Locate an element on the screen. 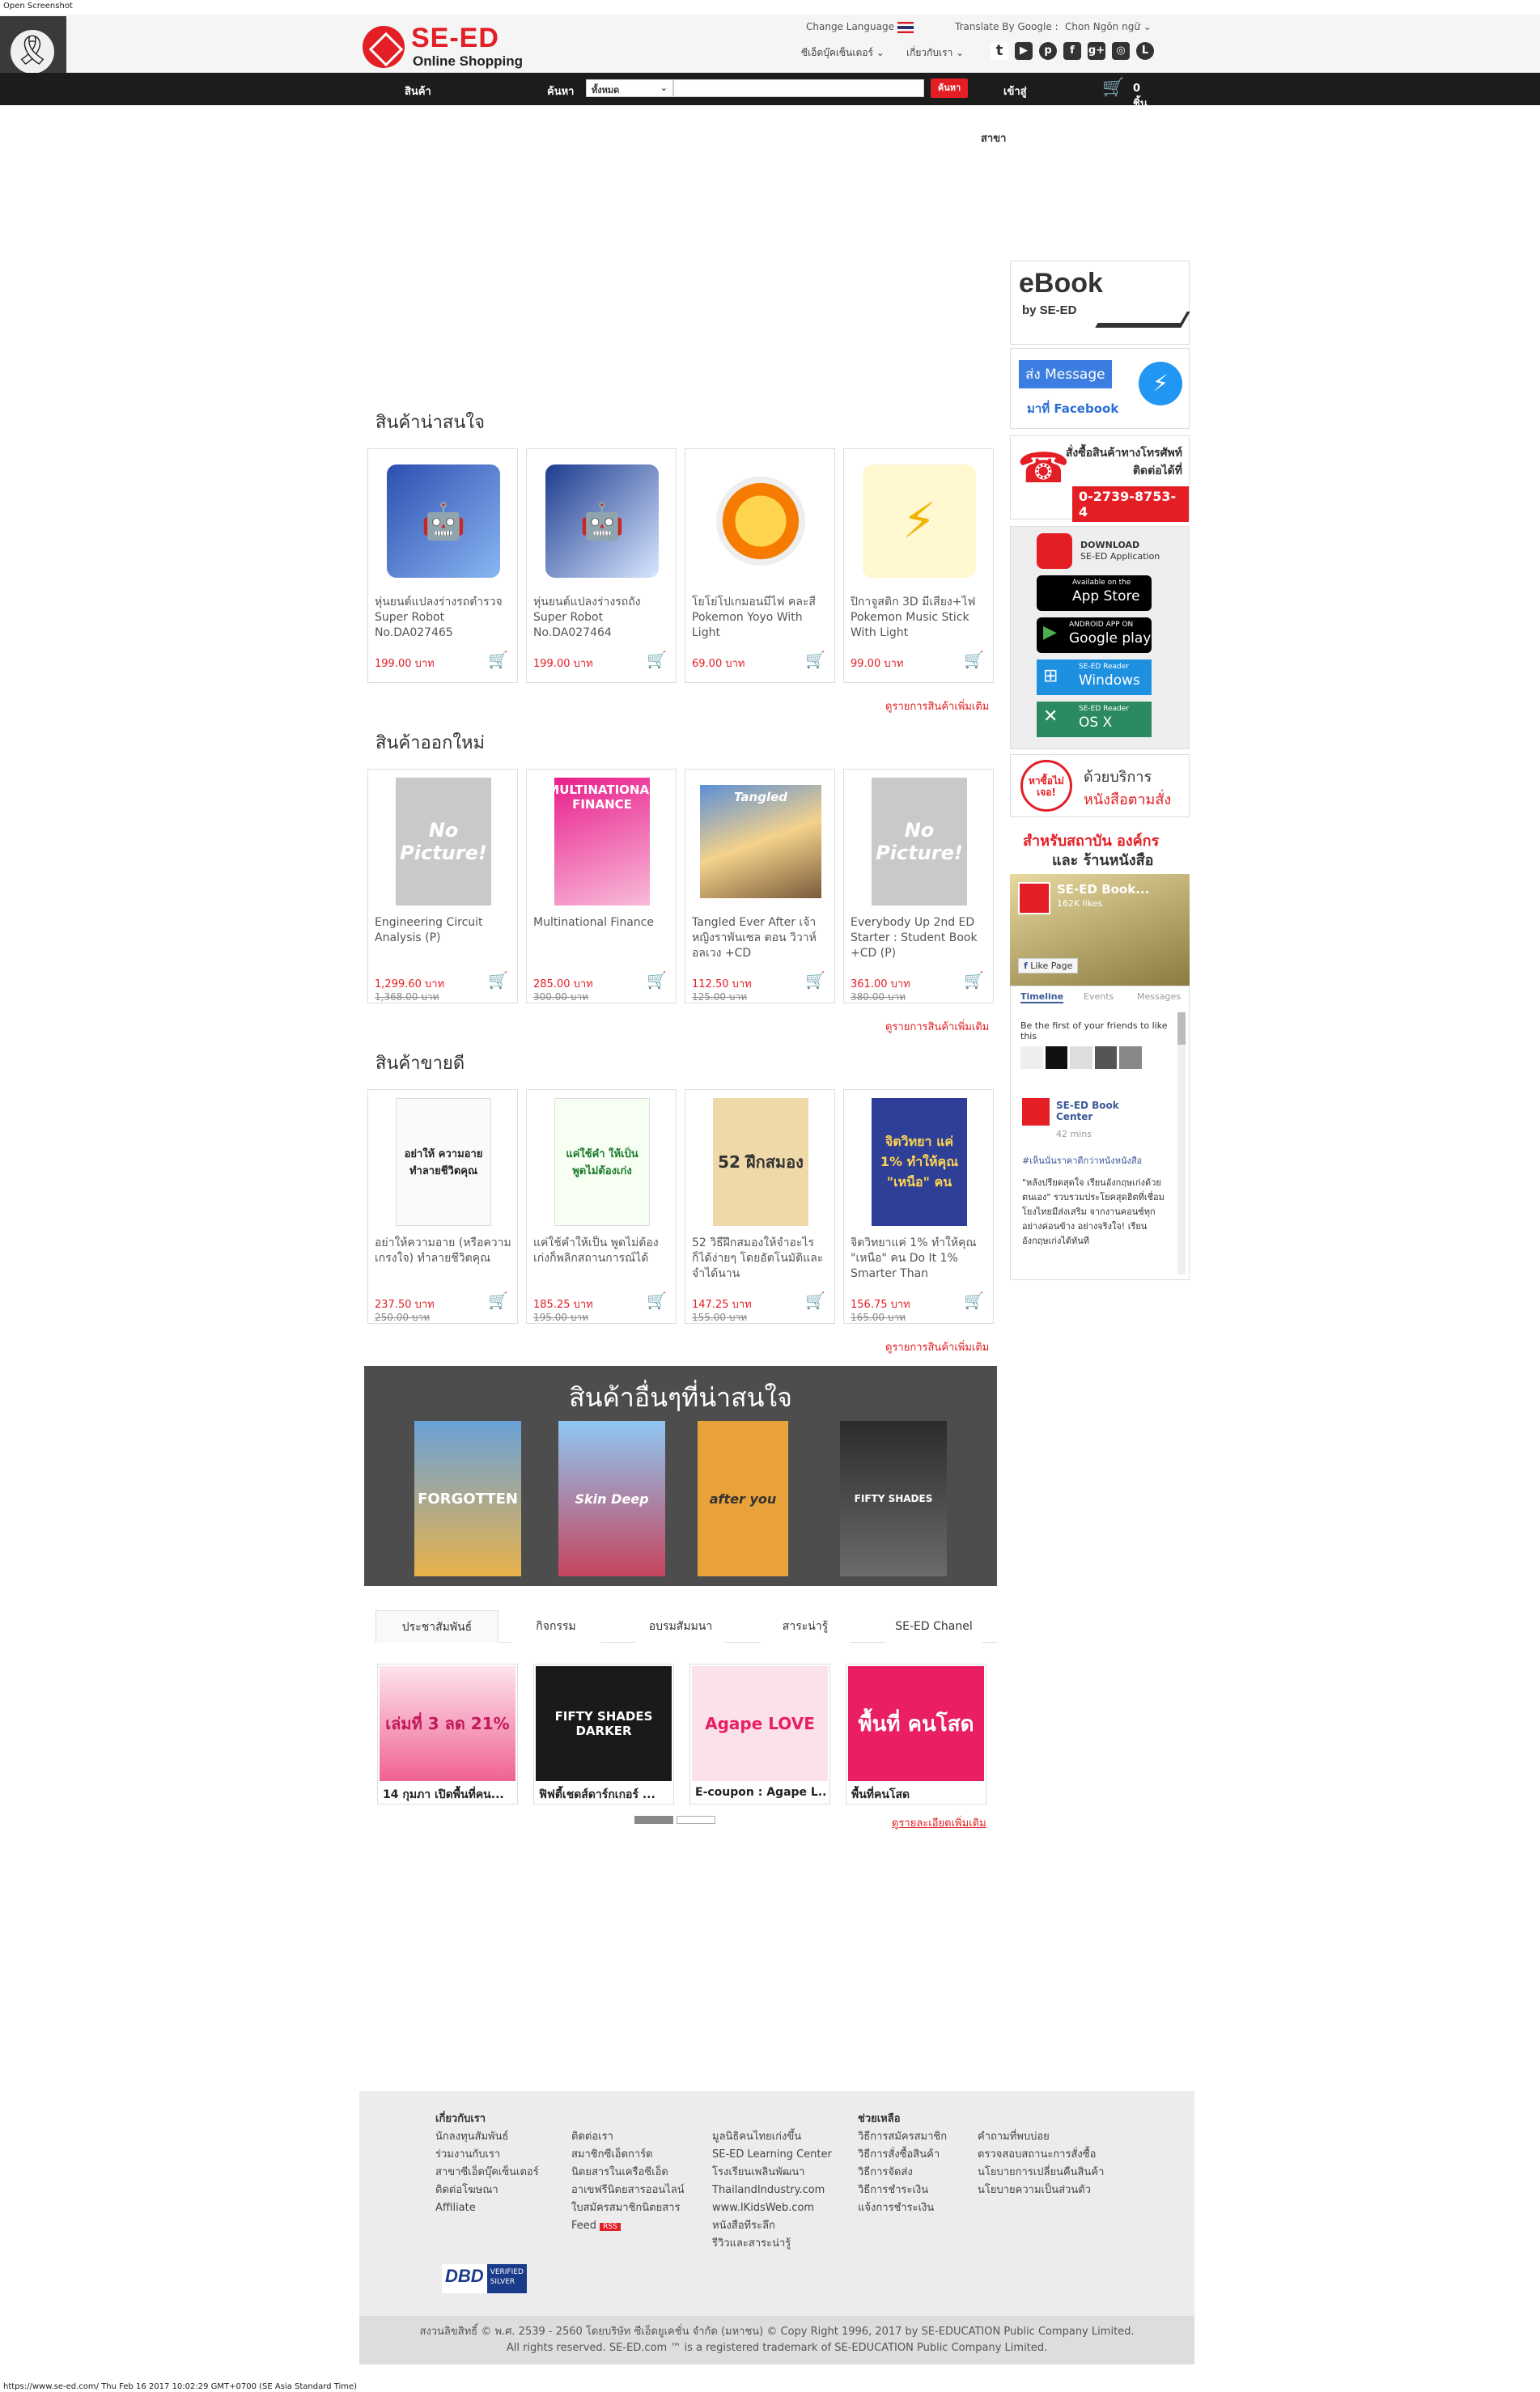 This screenshot has width=1540, height=2392. footer-link: อาเขฟรีนิตยสารออนไลน์ is located at coordinates (628, 2190).